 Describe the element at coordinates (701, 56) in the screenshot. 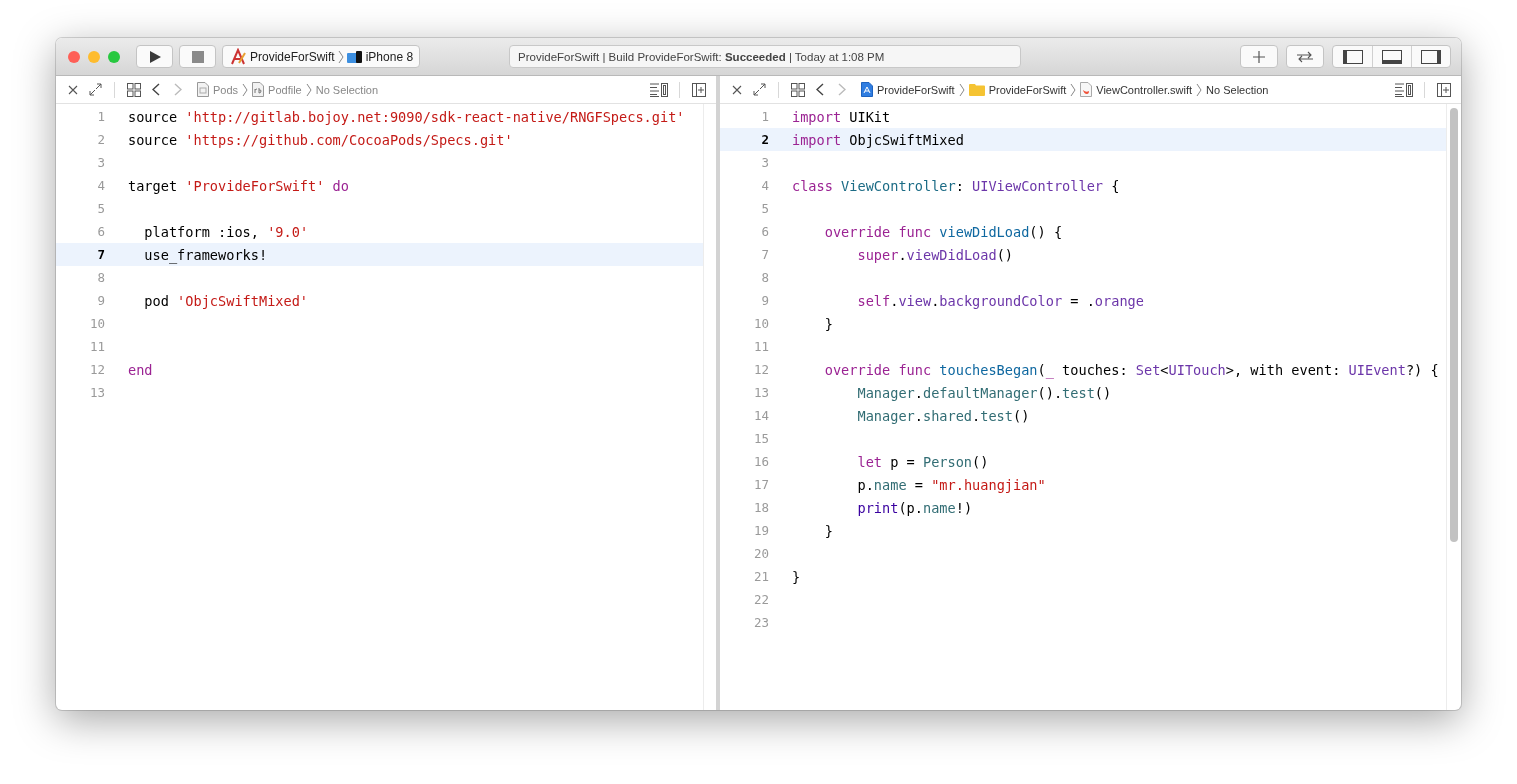

I see `build-status-text: ProvideForSwift | Build ProvideForSwift: Succeeded | Today at 1:08 PM` at that location.